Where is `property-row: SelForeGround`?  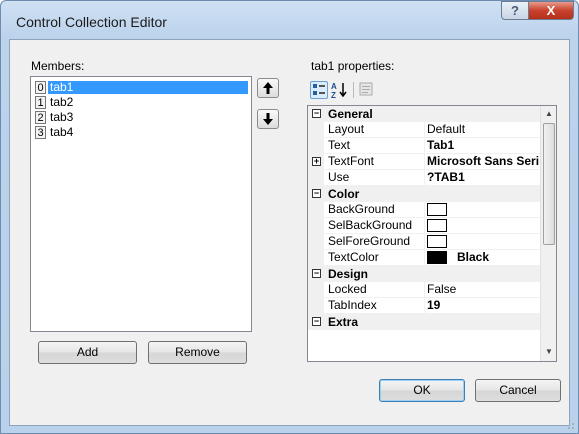 property-row: SelForeGround is located at coordinates (424, 242).